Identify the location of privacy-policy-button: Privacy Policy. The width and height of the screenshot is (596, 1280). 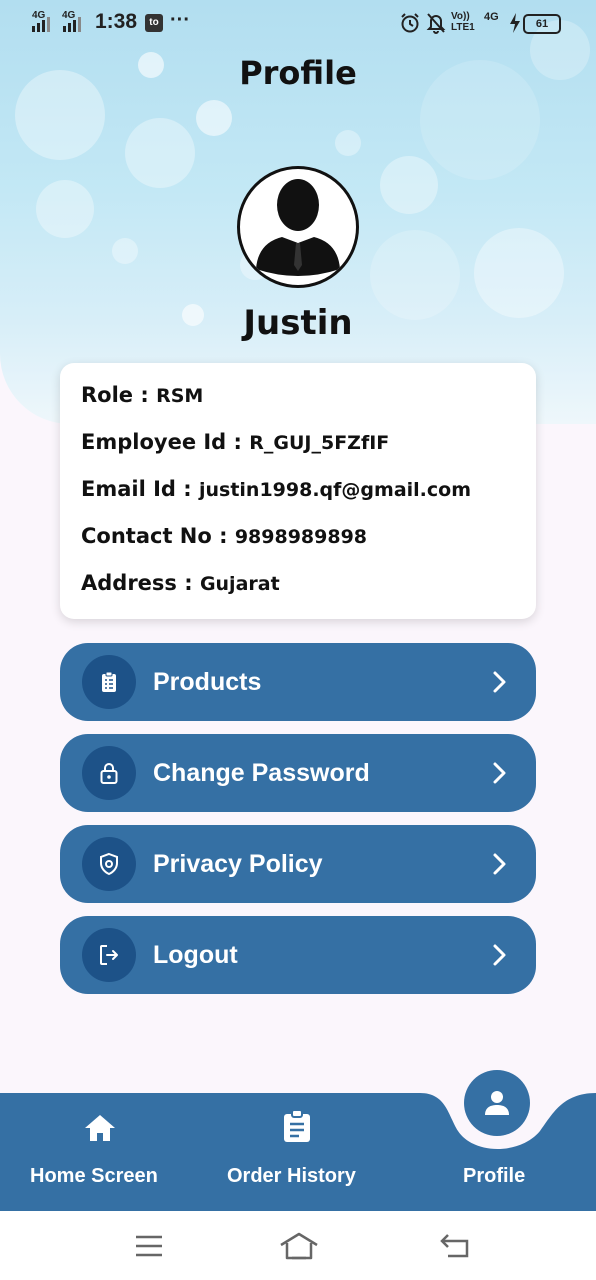
(298, 864).